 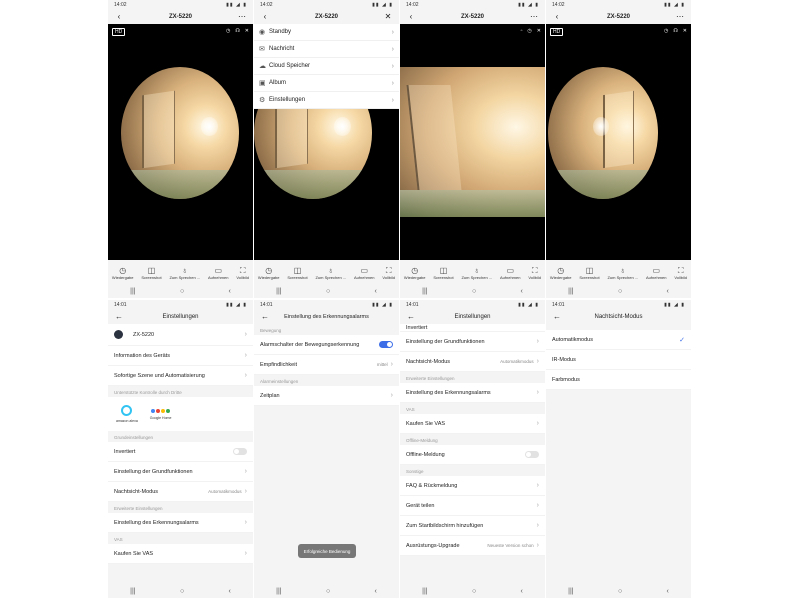 What do you see at coordinates (180, 376) in the screenshot?
I see `scene-row: Sofortige Szene und Automatisierung ›` at bounding box center [180, 376].